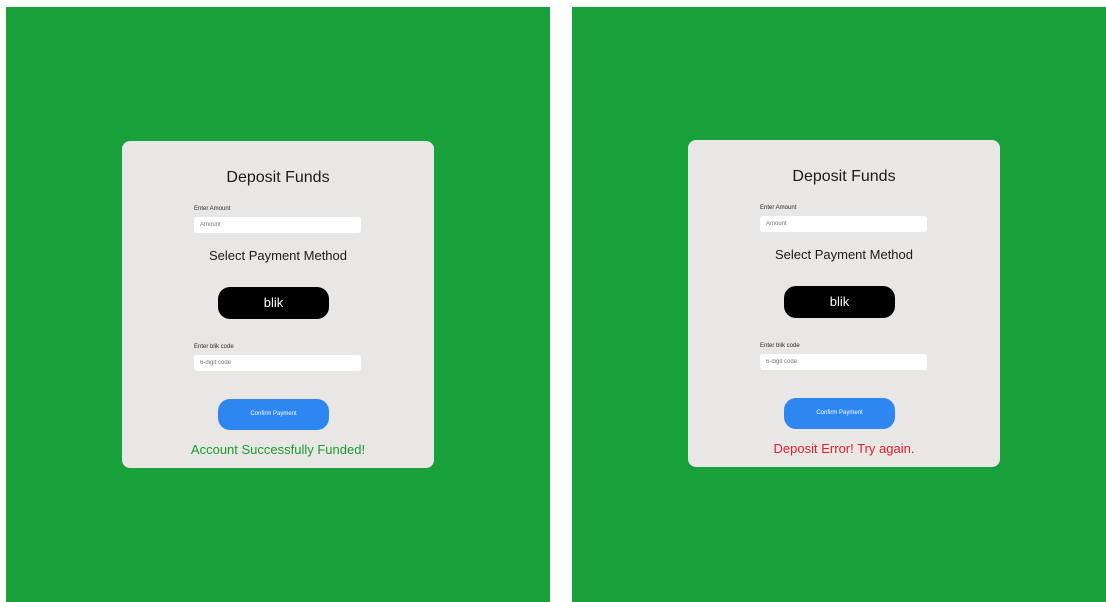 This screenshot has width=1106, height=602. Describe the element at coordinates (844, 448) in the screenshot. I see `error-message: Deposit Error! Try again.` at that location.